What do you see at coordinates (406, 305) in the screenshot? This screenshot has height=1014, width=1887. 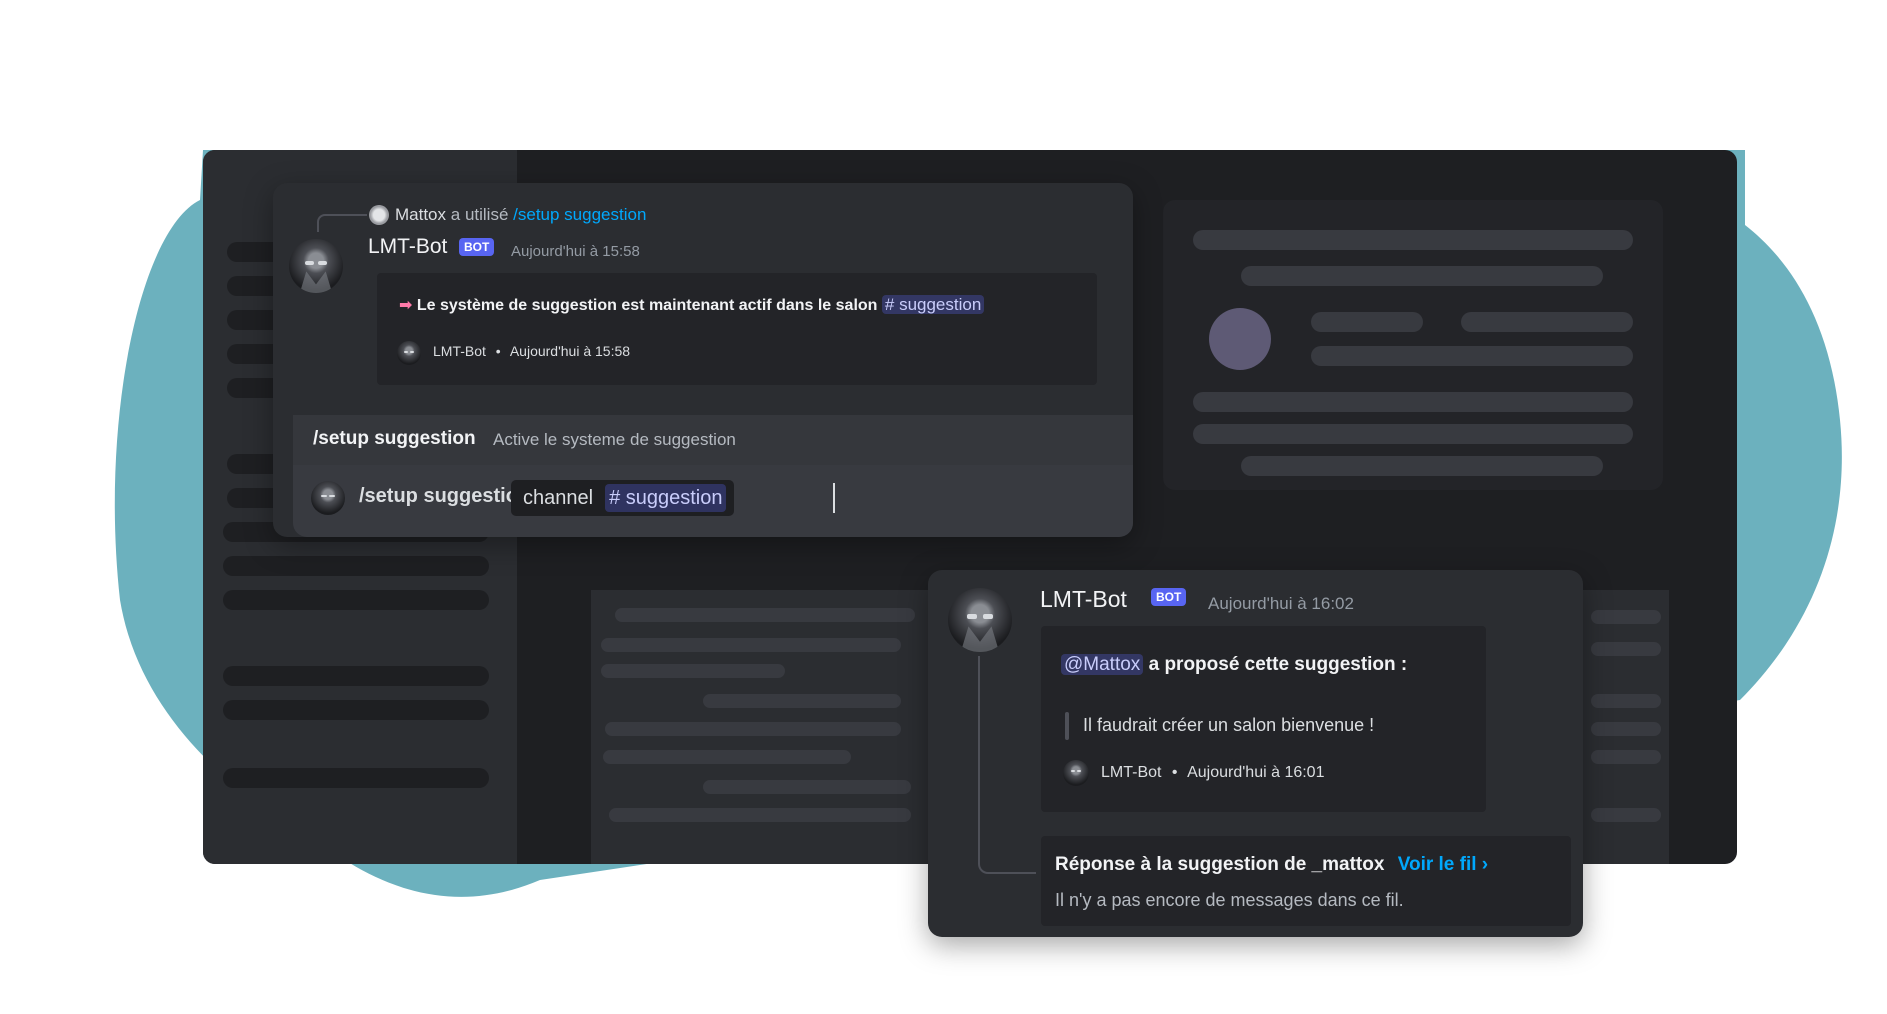 I see `right-arrow-icon: ➡` at bounding box center [406, 305].